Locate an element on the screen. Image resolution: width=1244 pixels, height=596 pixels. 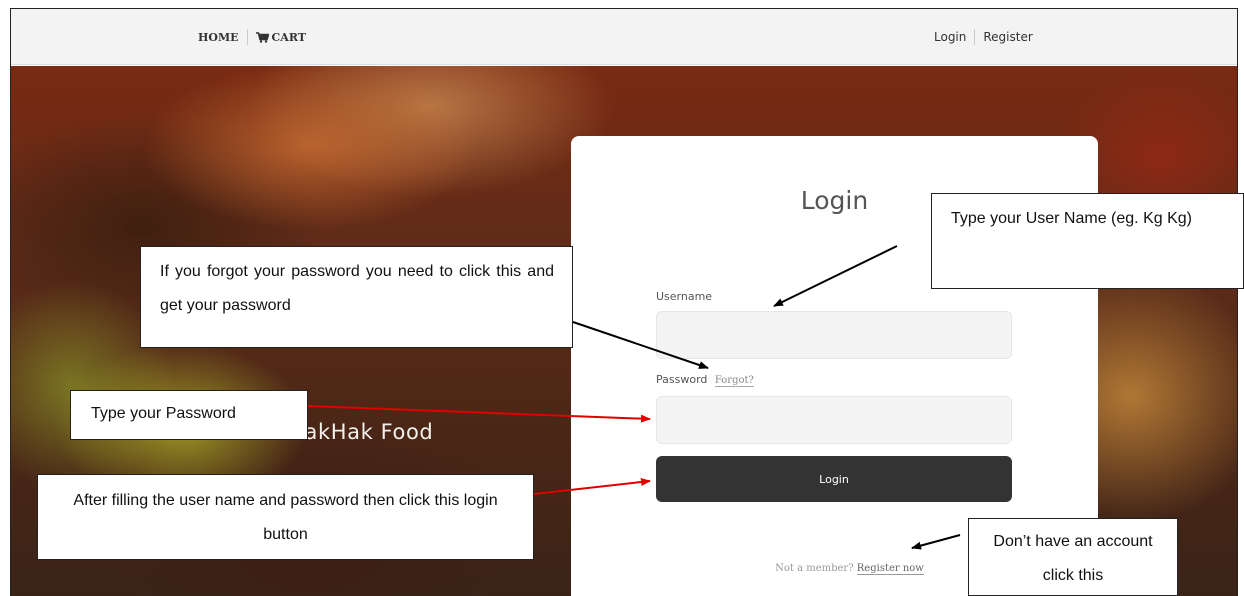
nav-login-link: Login is located at coordinates (950, 37).